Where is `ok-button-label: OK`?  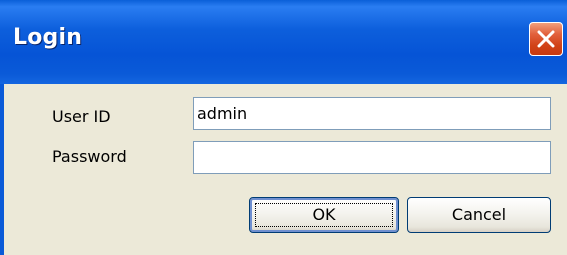 ok-button-label: OK is located at coordinates (324, 214).